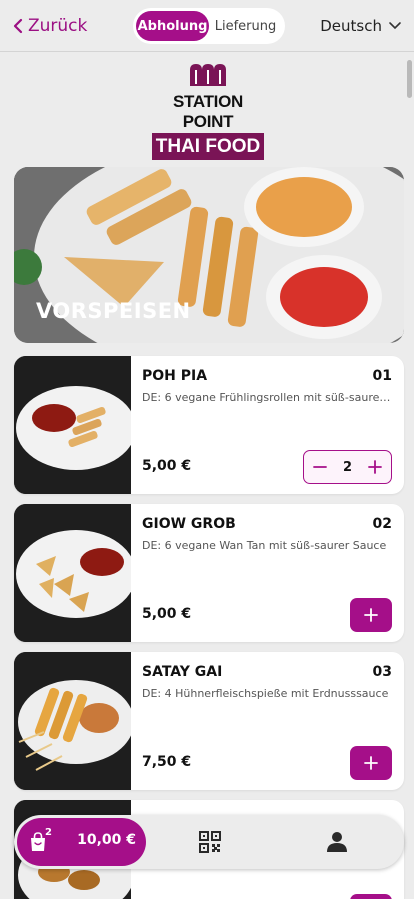  Describe the element at coordinates (182, 672) in the screenshot. I see `product-name: SATAY GAI` at that location.